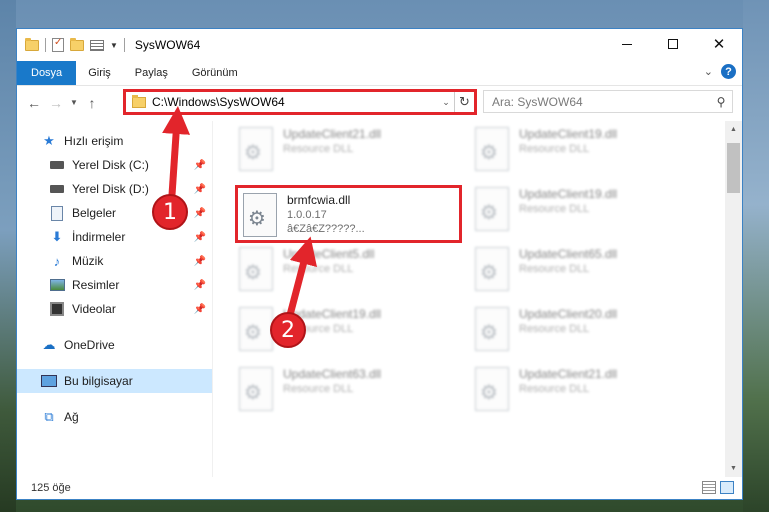 The image size is (769, 512). What do you see at coordinates (288, 330) in the screenshot?
I see `callout-step-2: 2` at bounding box center [288, 330].